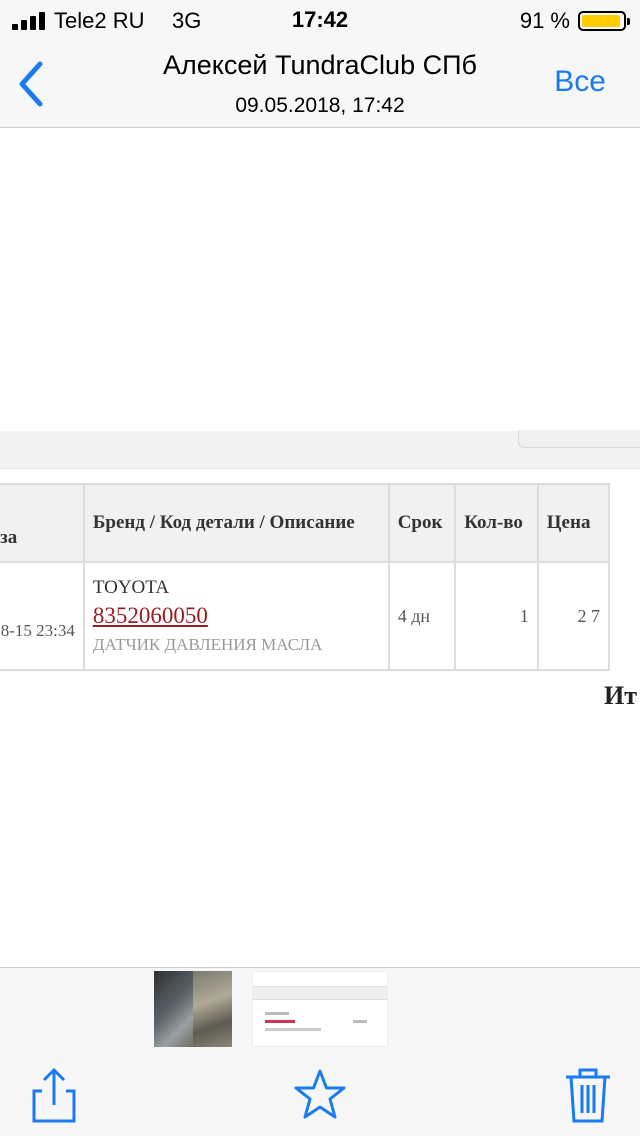 This screenshot has width=640, height=1136. Describe the element at coordinates (544, 20) in the screenshot. I see `battery-percent: 91 %` at that location.